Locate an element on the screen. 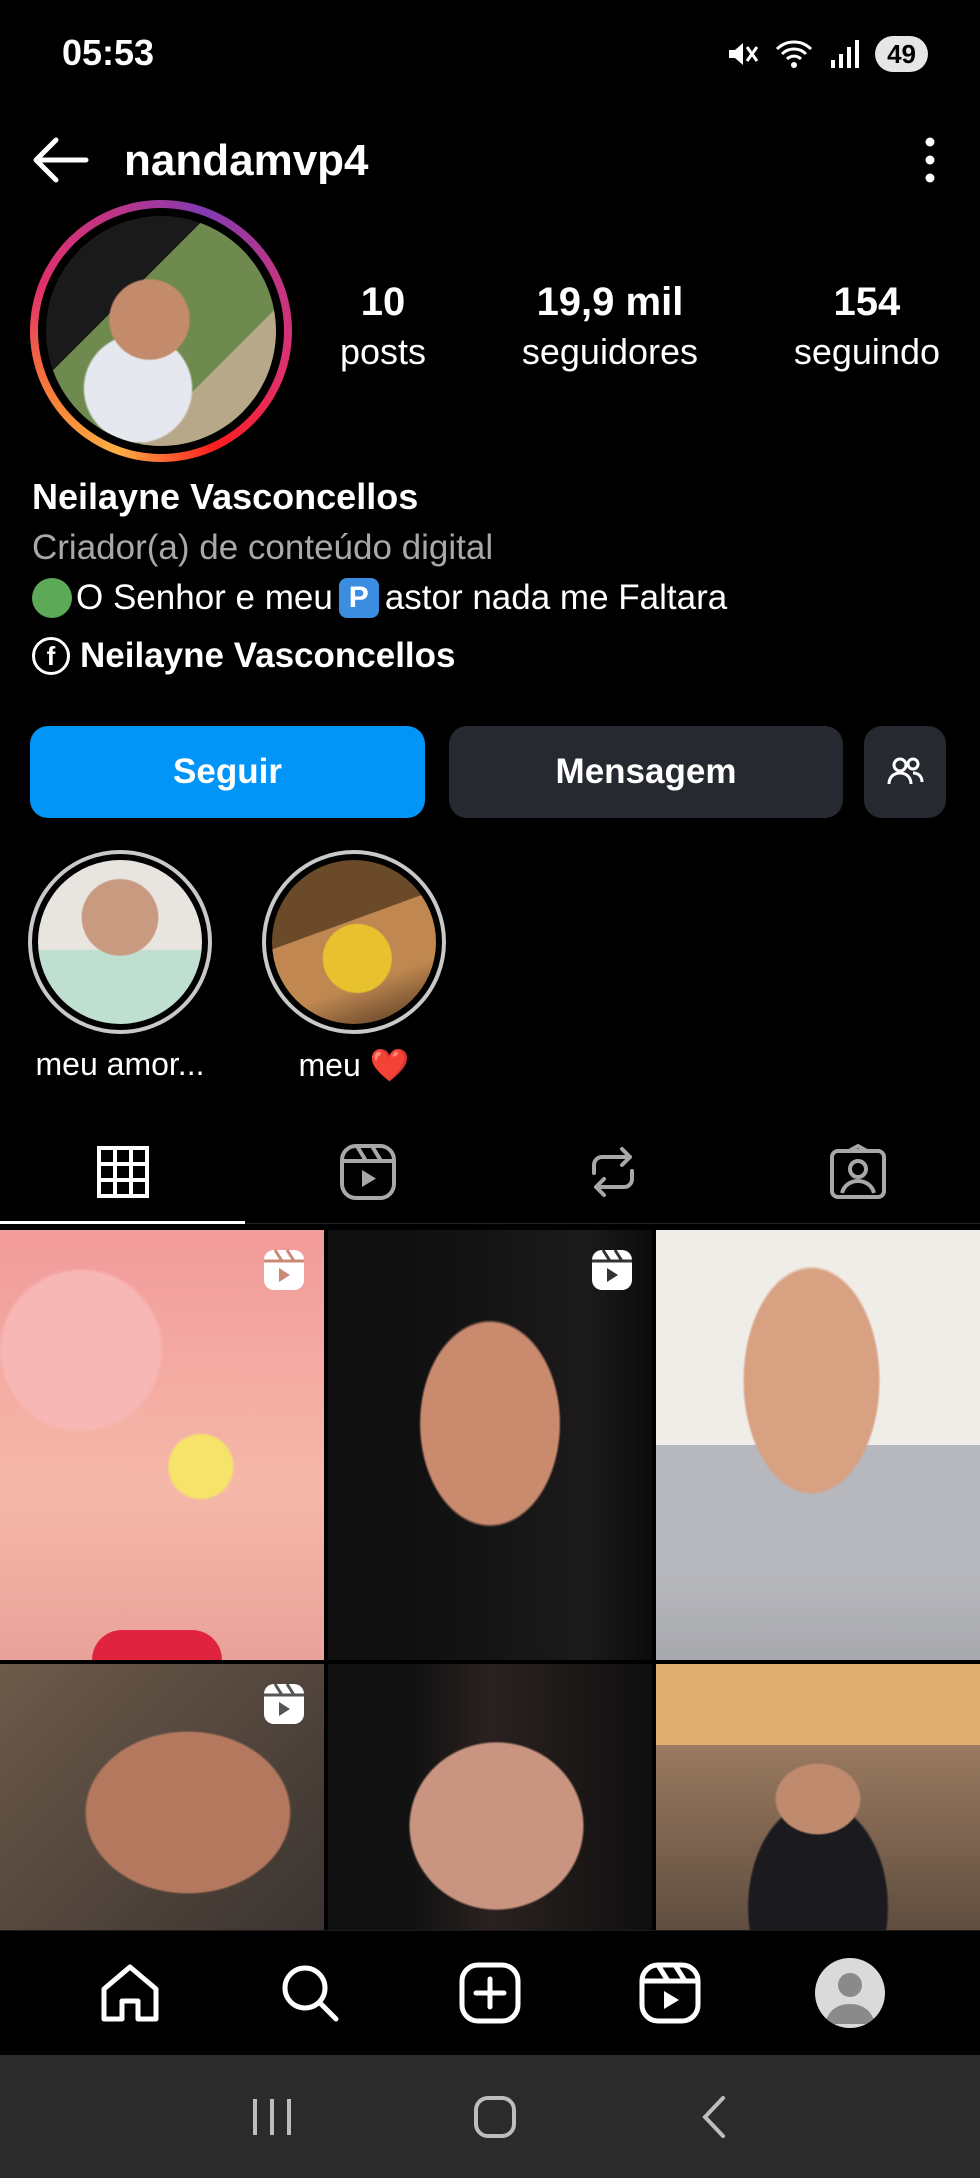 The image size is (980, 2178). bottom-navigation is located at coordinates (490, 1992).